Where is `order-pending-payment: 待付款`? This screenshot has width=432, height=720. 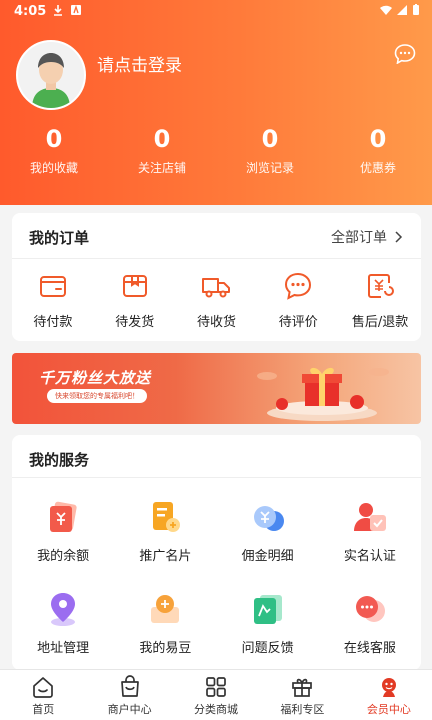
order-pending-payment: 待付款 is located at coordinates (53, 300).